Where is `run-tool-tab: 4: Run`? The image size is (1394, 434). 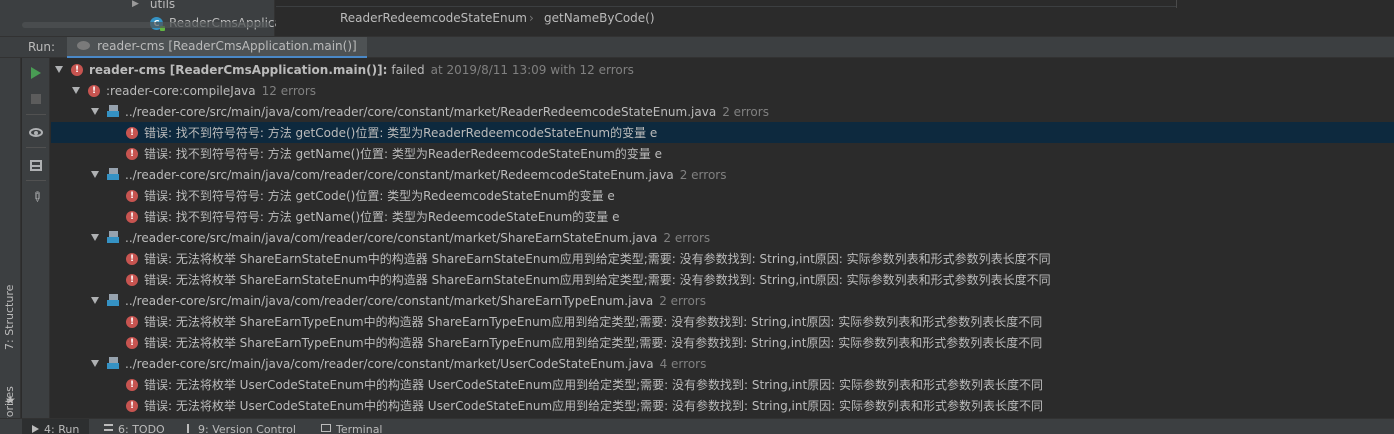 run-tool-tab: 4: Run is located at coordinates (56, 426).